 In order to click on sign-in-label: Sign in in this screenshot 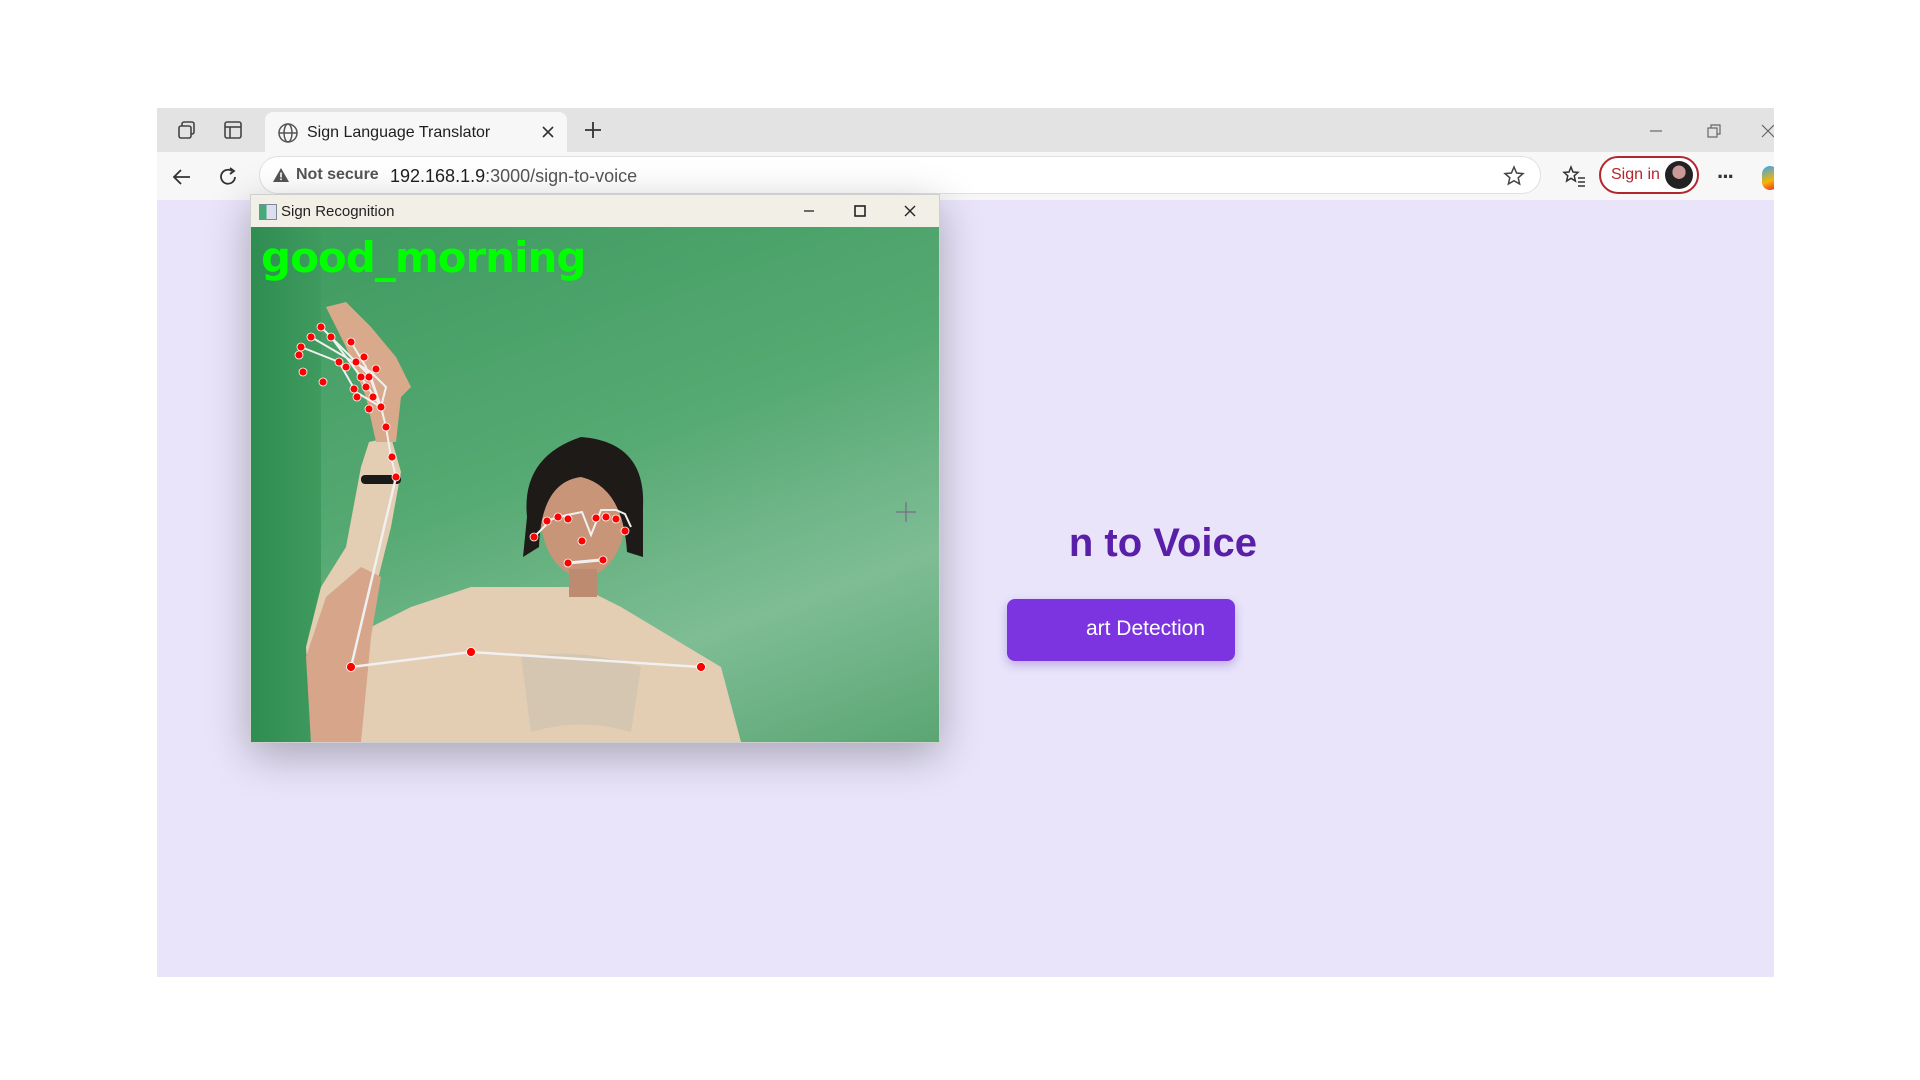, I will do `click(1635, 174)`.